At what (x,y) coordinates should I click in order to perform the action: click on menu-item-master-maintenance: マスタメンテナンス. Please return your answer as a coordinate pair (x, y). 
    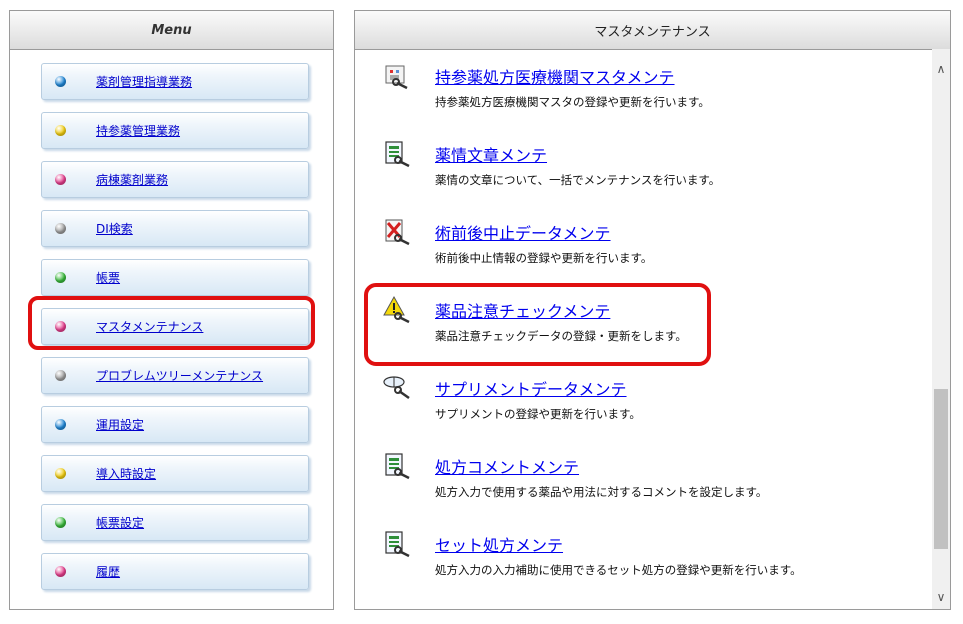
    Looking at the image, I should click on (175, 326).